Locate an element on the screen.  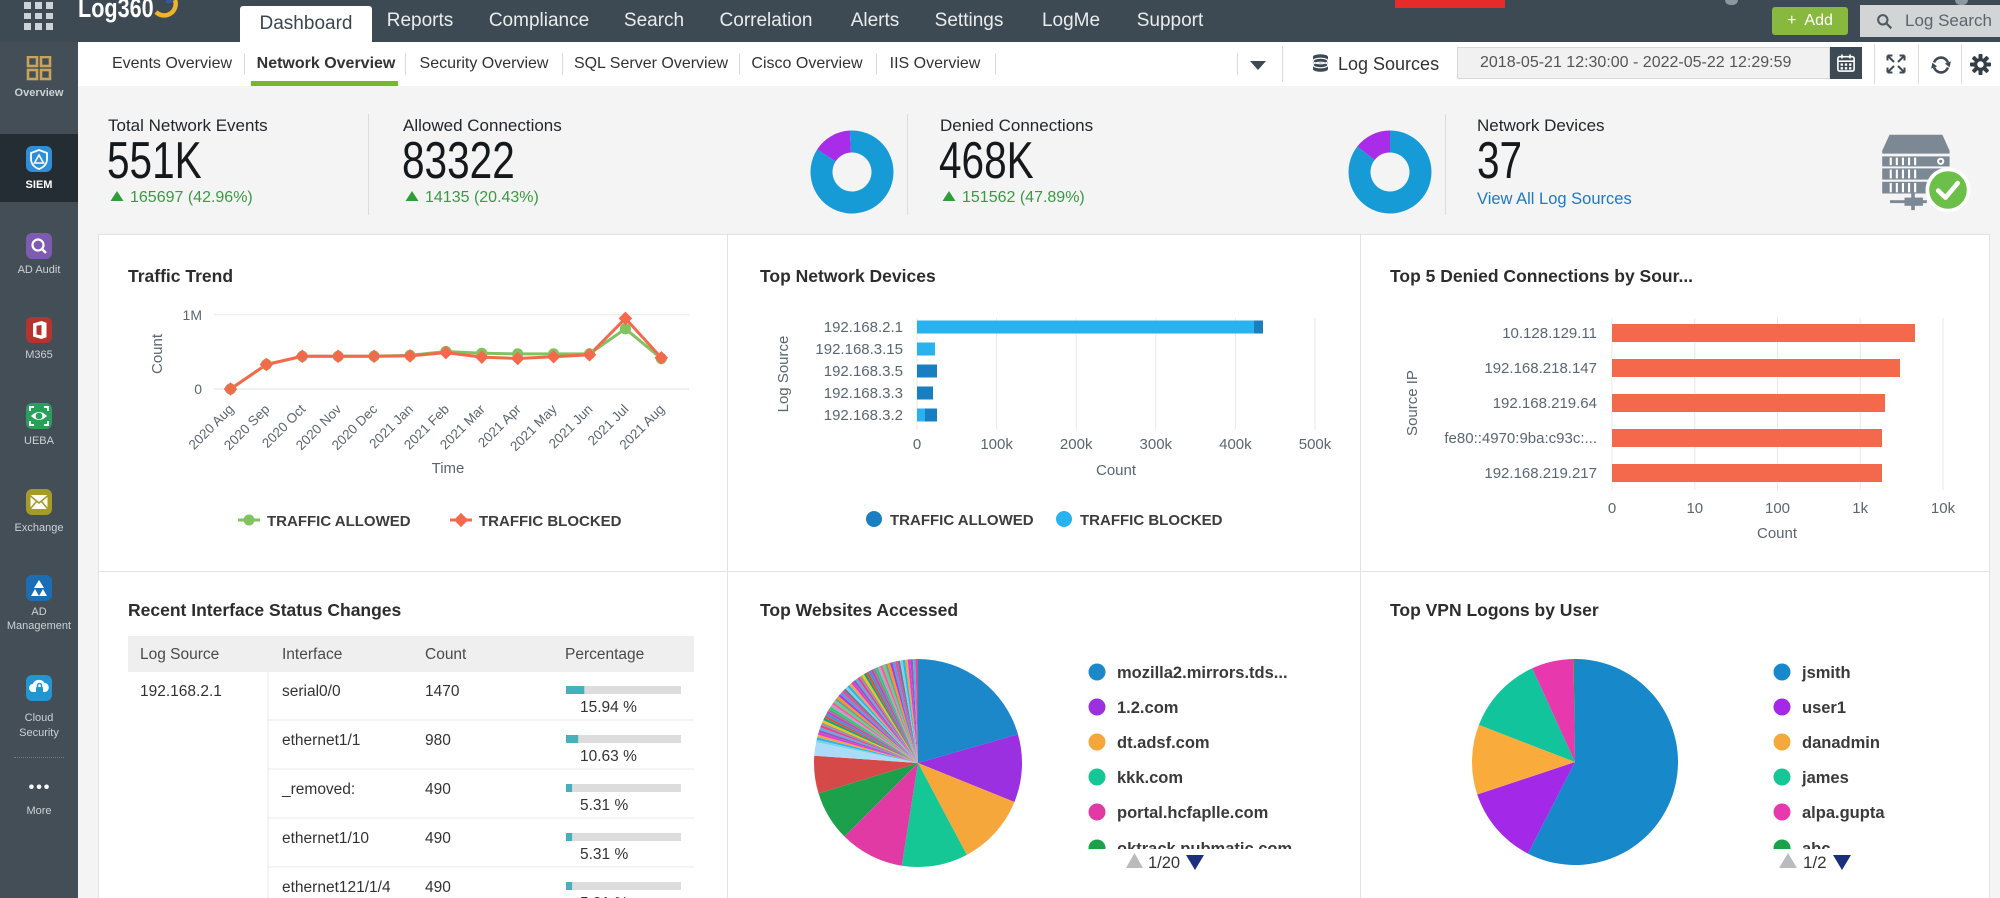
svg-text: 192.168.3.2 is located at coordinates (863, 415).